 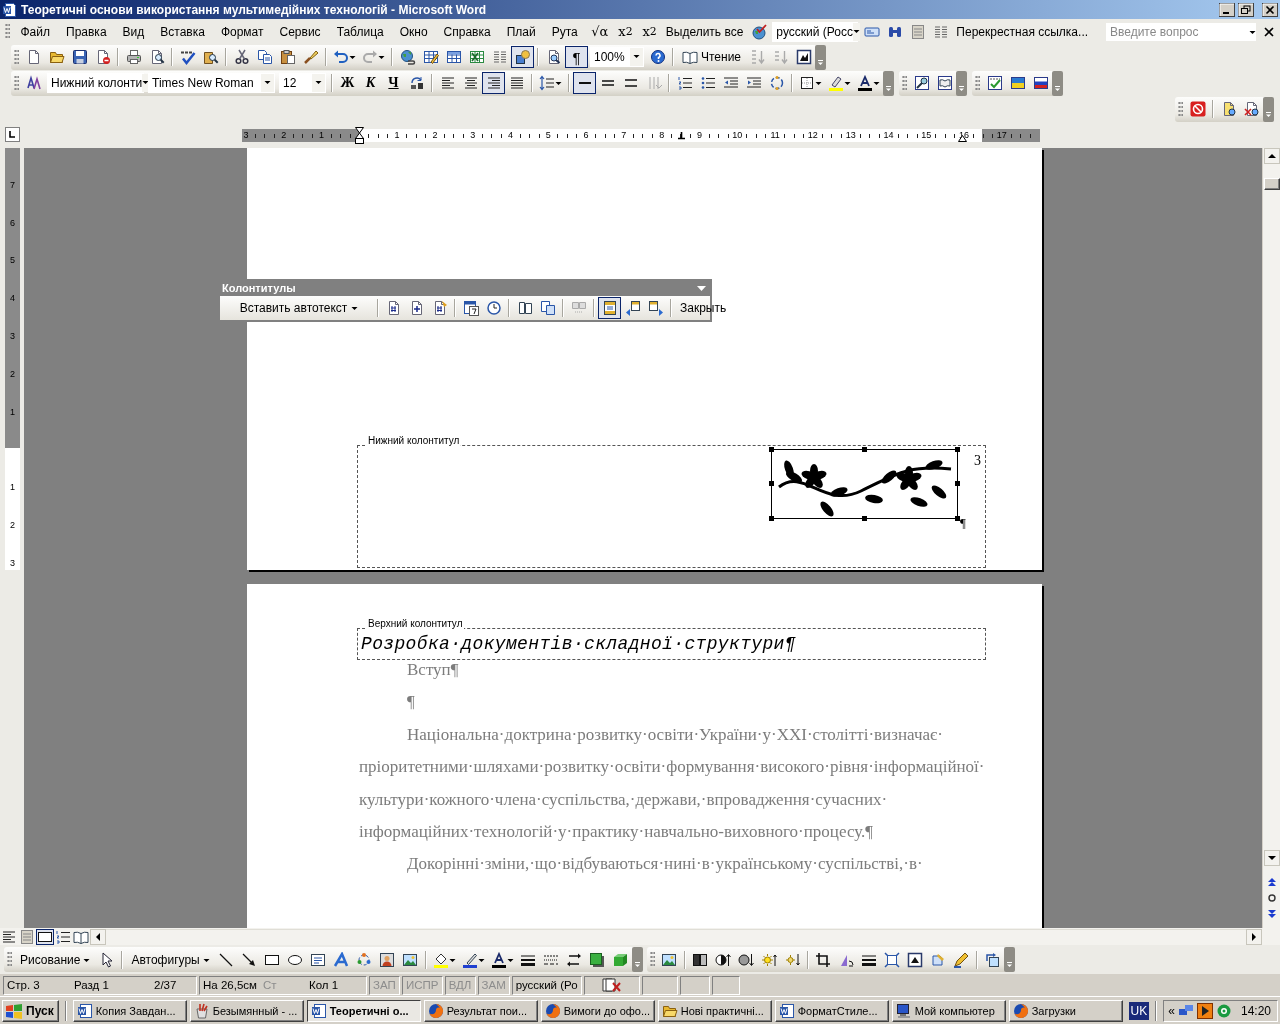 What do you see at coordinates (430, 57) in the screenshot?
I see `table-pencil-icon` at bounding box center [430, 57].